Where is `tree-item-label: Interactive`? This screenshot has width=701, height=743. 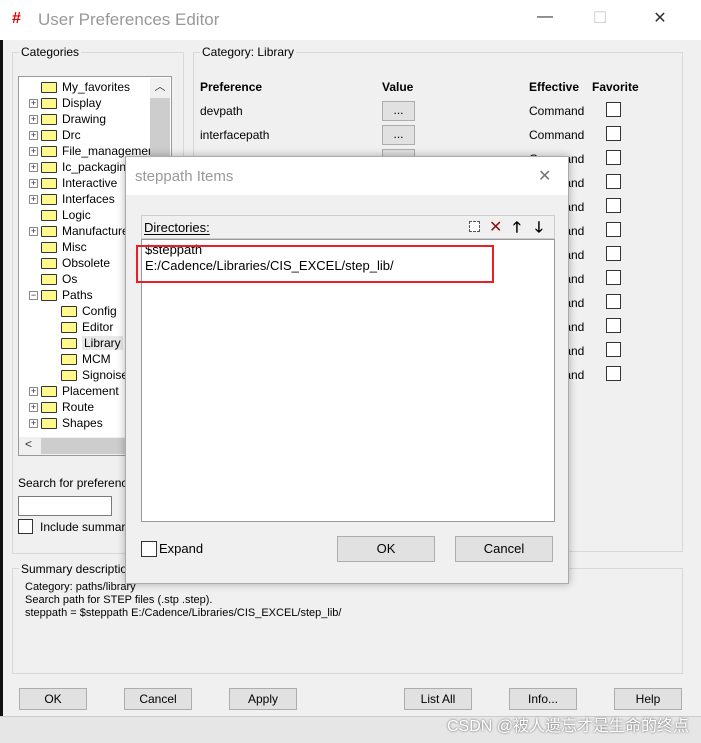 tree-item-label: Interactive is located at coordinates (90, 183).